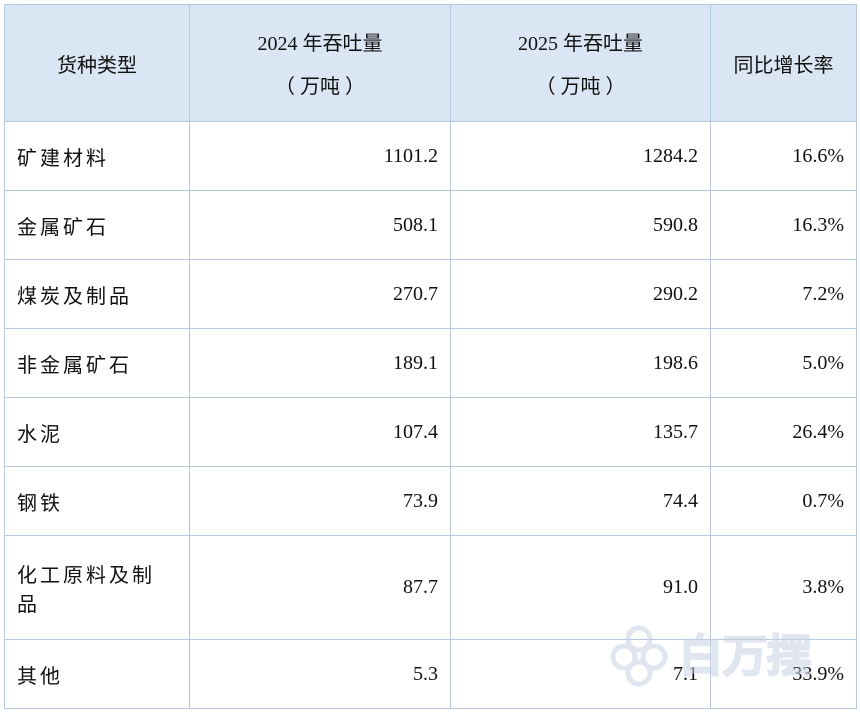  What do you see at coordinates (580, 501) in the screenshot?
I see `throughput-2025: 74.4` at bounding box center [580, 501].